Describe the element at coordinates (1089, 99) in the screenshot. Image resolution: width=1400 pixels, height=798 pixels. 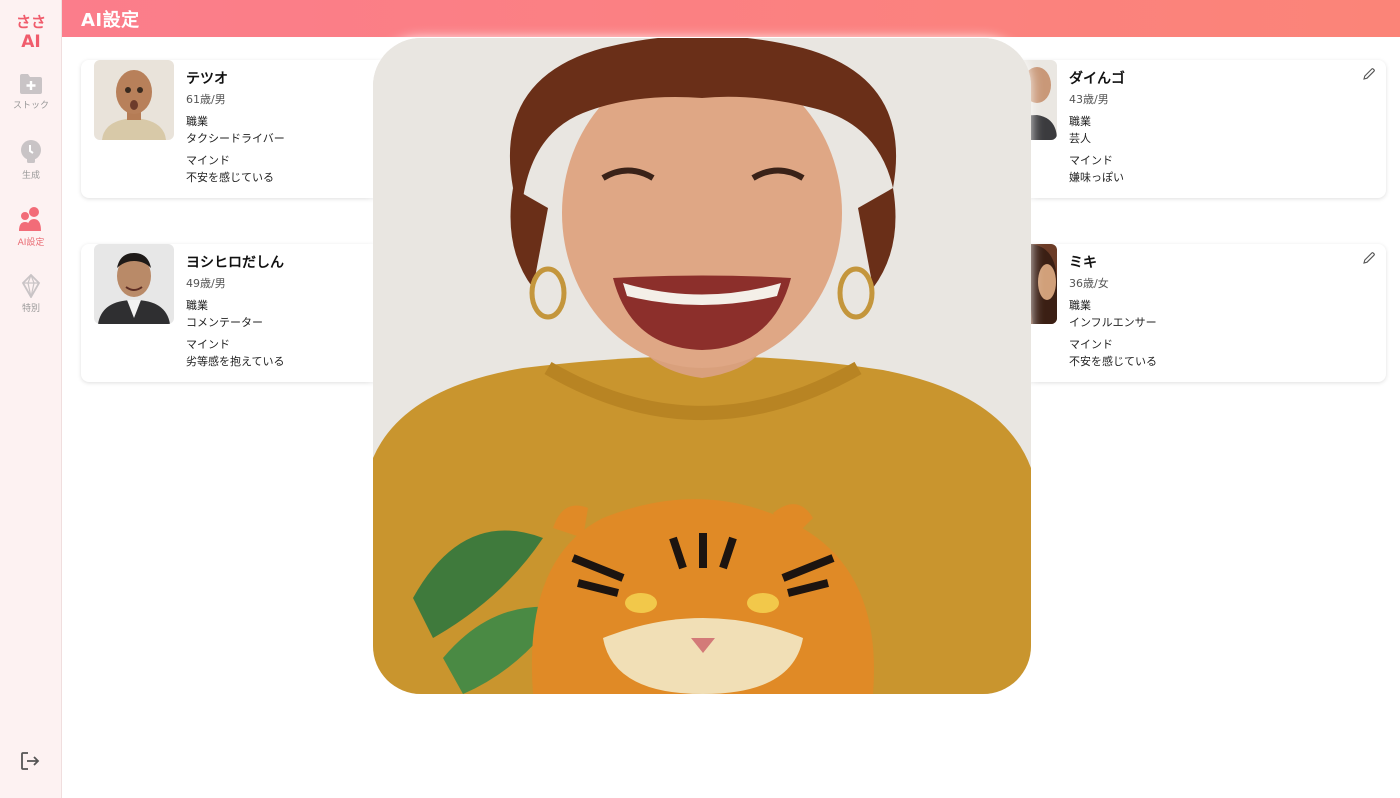
I see `persona-age-gender: 43歳/男` at that location.